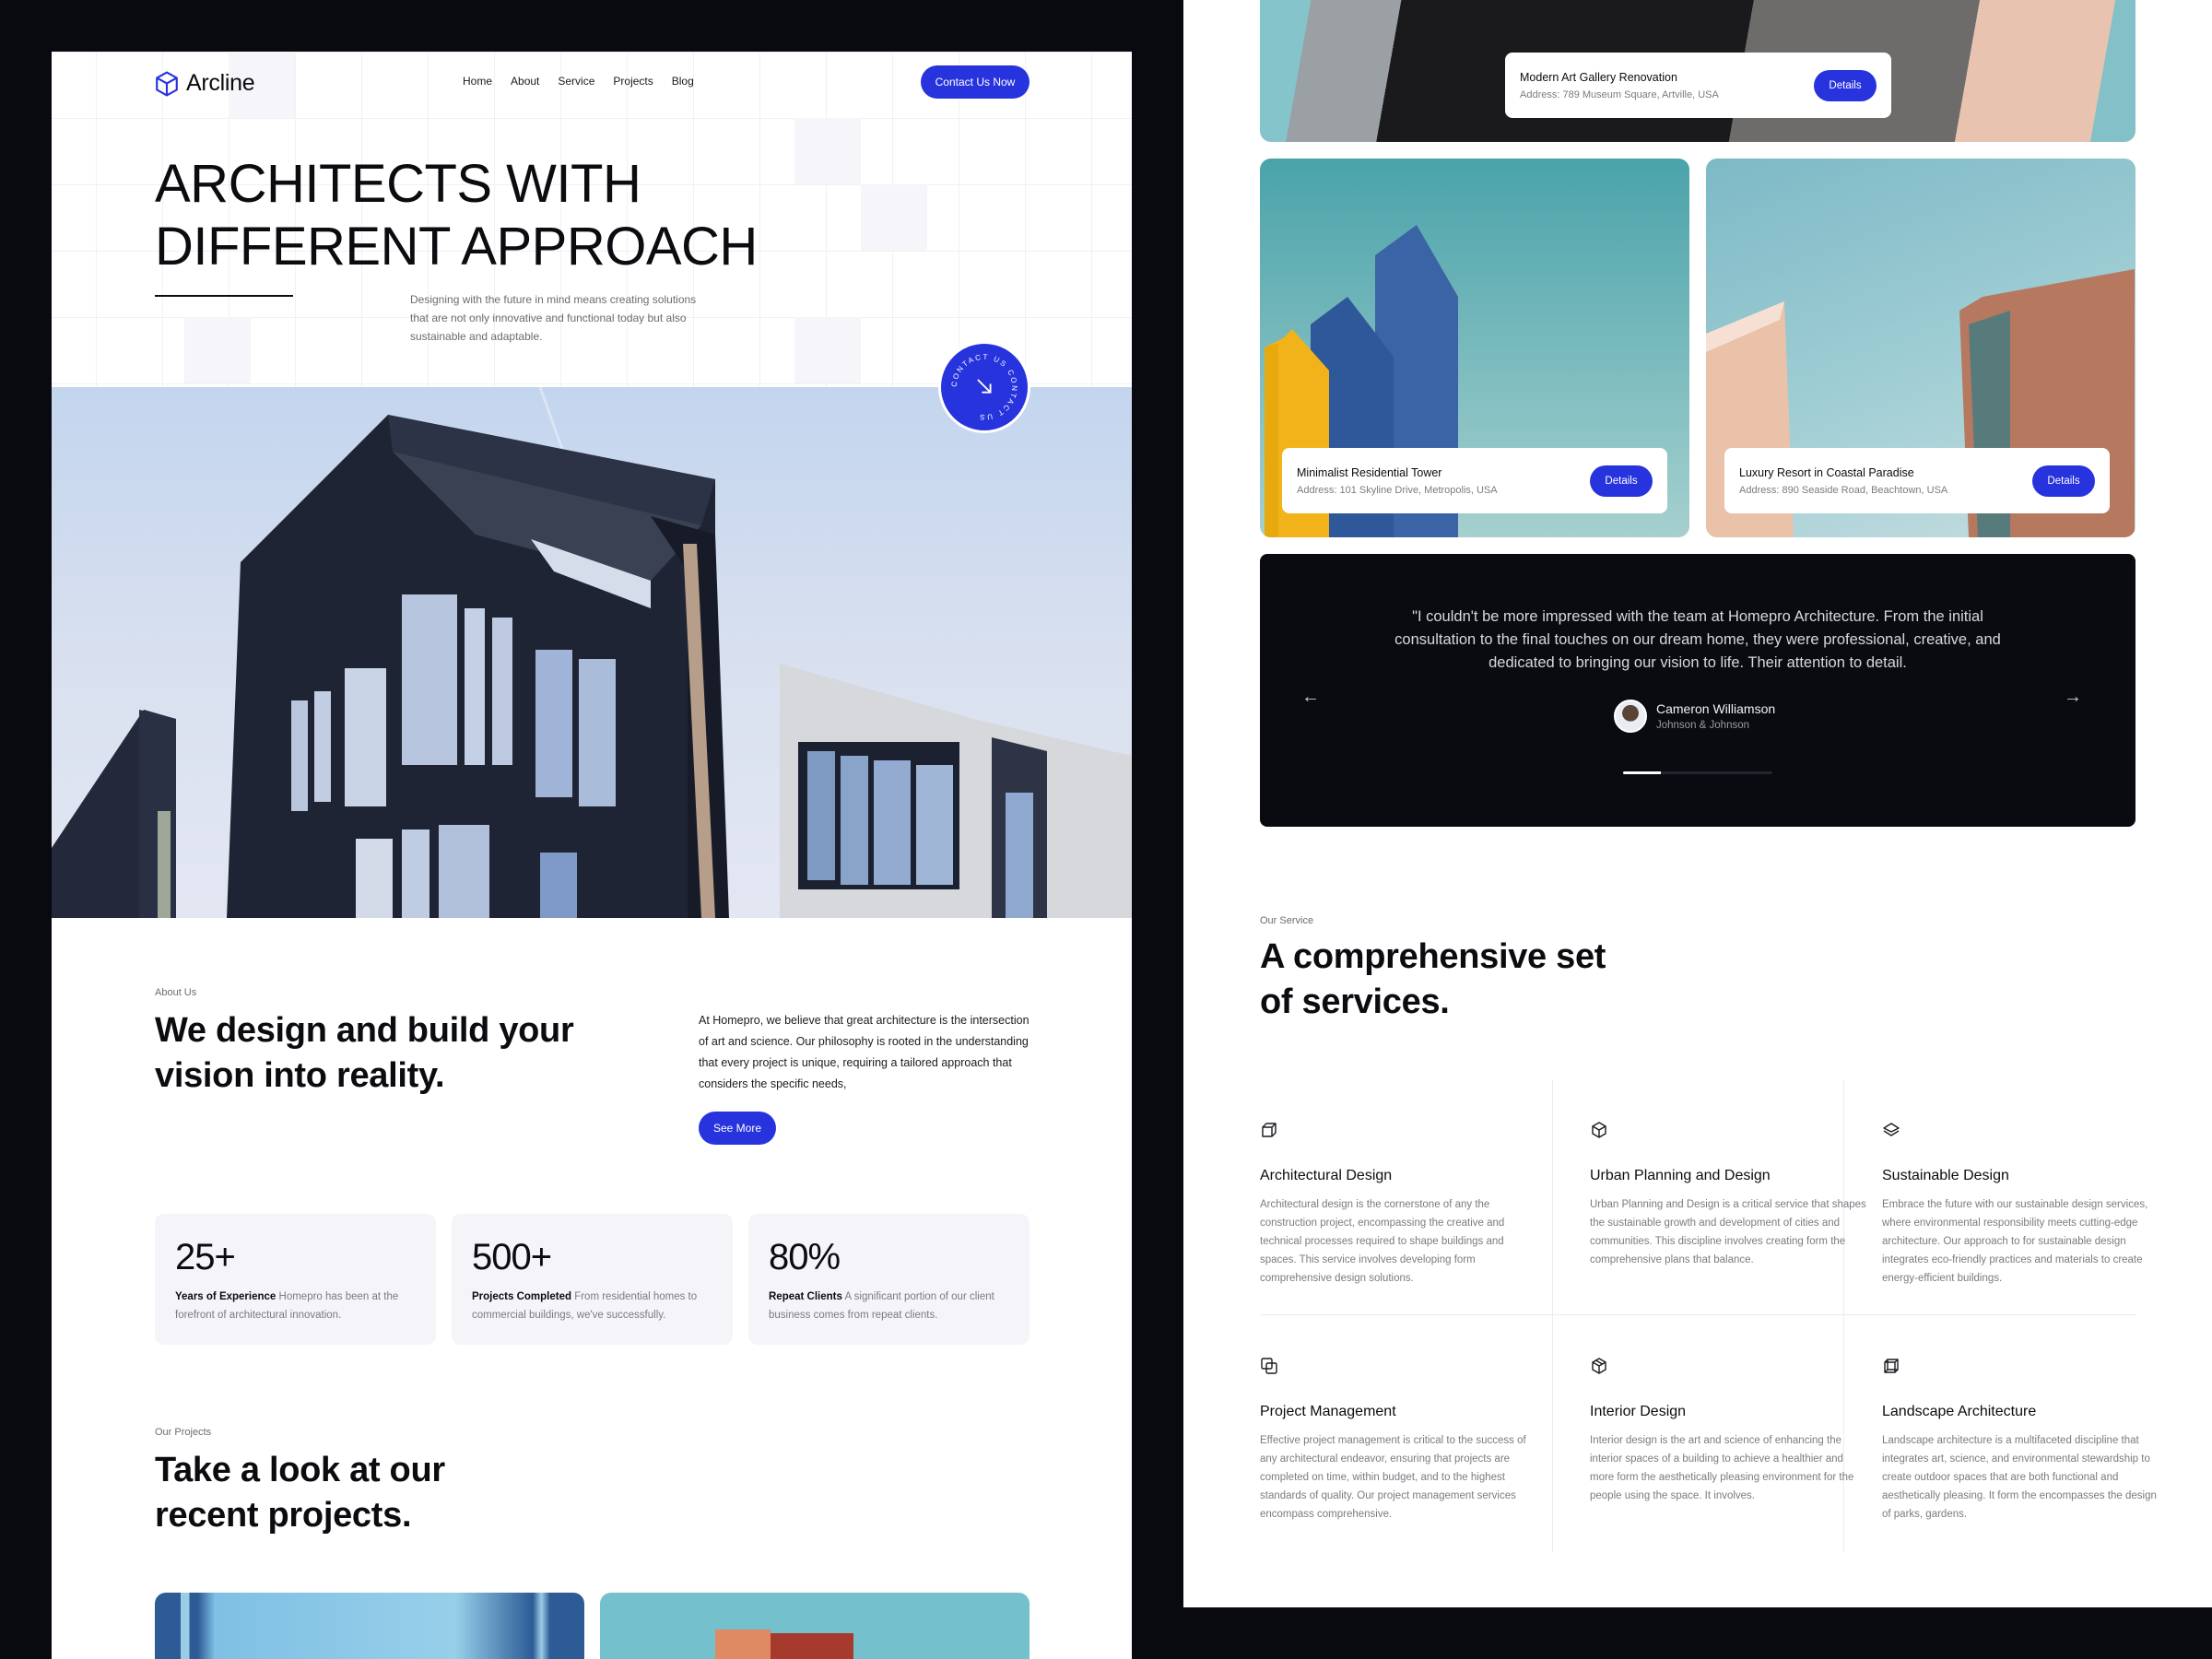  Describe the element at coordinates (737, 1128) in the screenshot. I see `see-more-button: See More` at that location.